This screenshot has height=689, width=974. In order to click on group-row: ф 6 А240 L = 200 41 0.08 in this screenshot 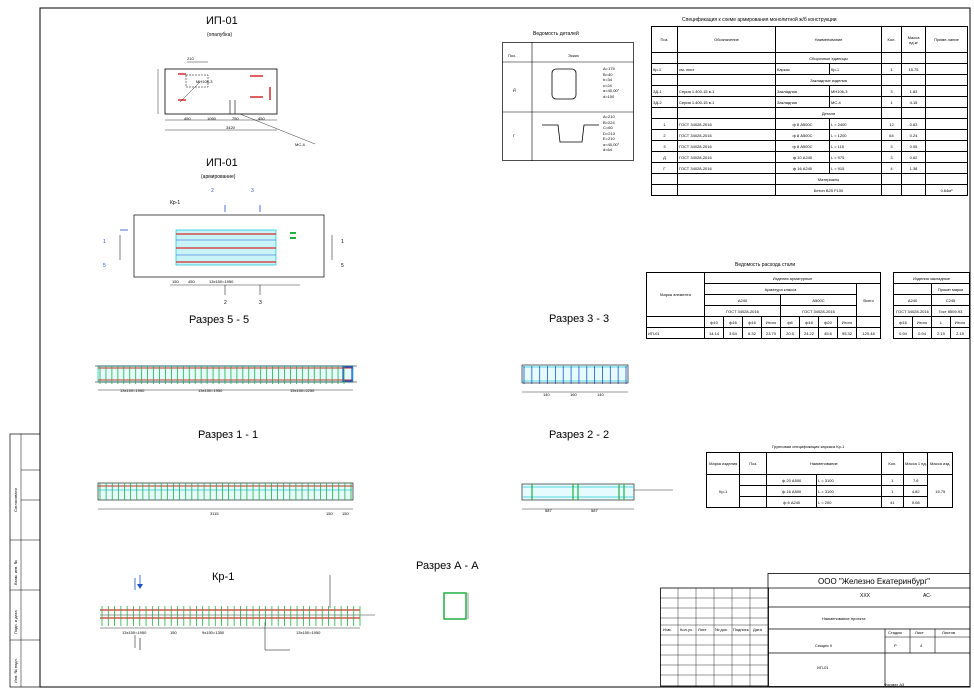, I will do `click(830, 502)`.